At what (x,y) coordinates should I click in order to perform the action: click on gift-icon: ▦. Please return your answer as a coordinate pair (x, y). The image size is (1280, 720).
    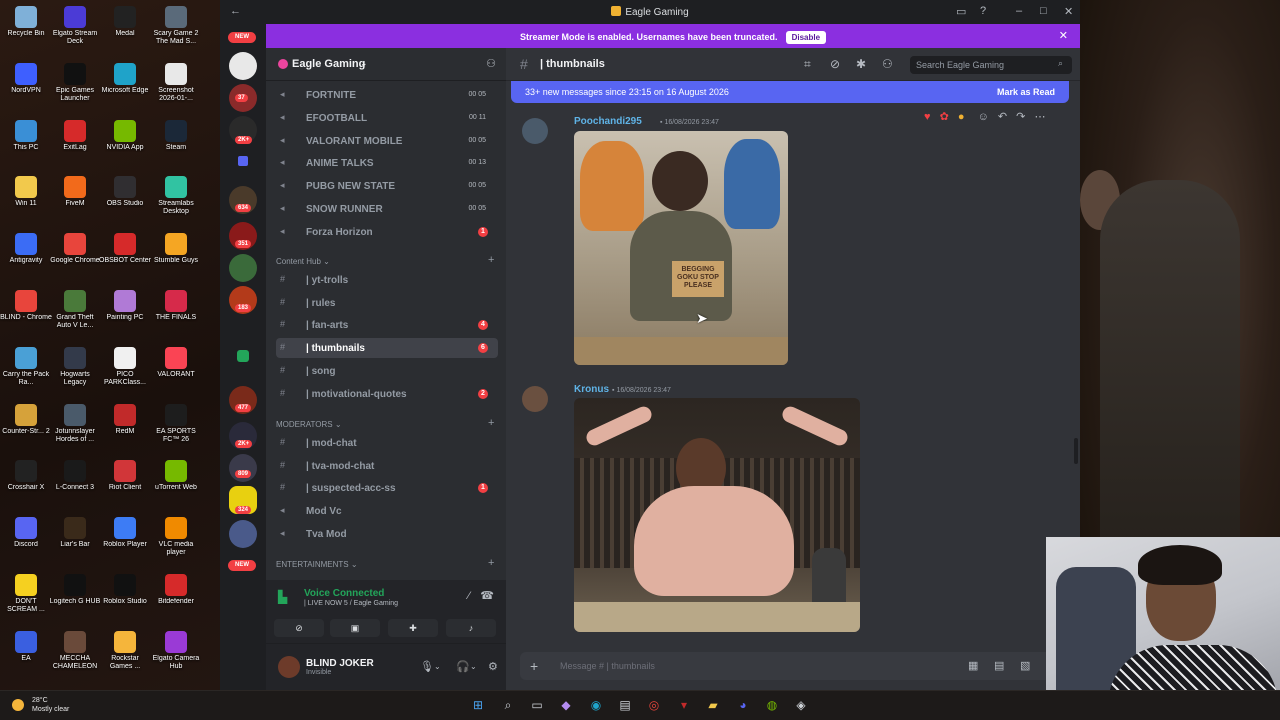
    Looking at the image, I should click on (973, 665).